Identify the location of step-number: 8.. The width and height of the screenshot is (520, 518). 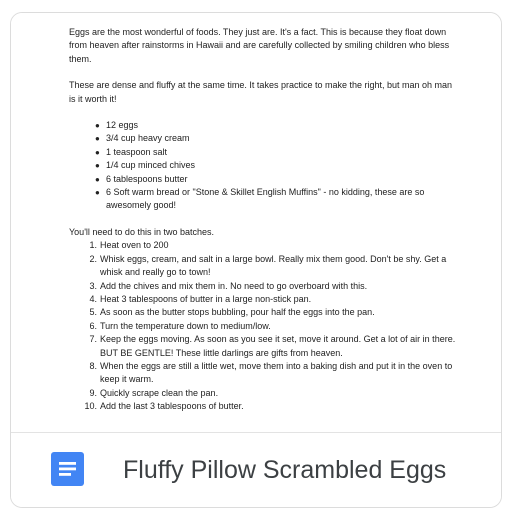
(93, 365).